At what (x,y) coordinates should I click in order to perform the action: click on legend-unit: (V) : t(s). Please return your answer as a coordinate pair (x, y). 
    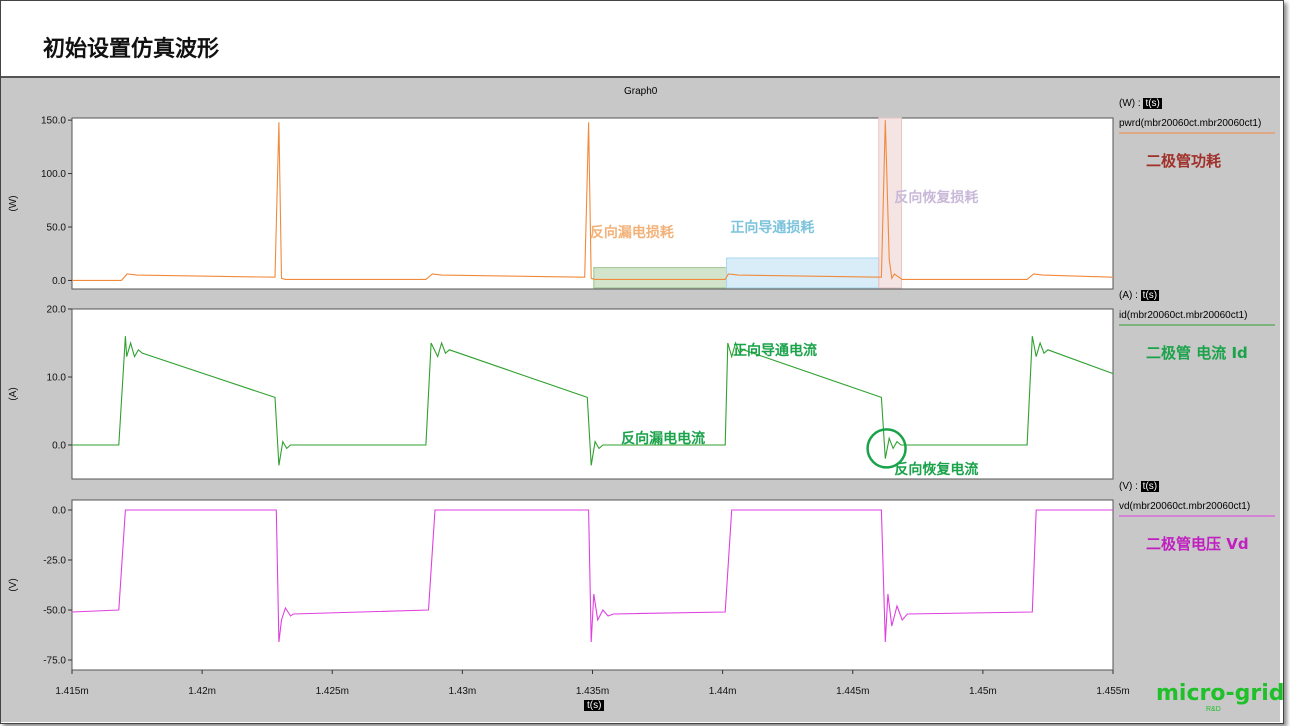
    Looking at the image, I should click on (1139, 486).